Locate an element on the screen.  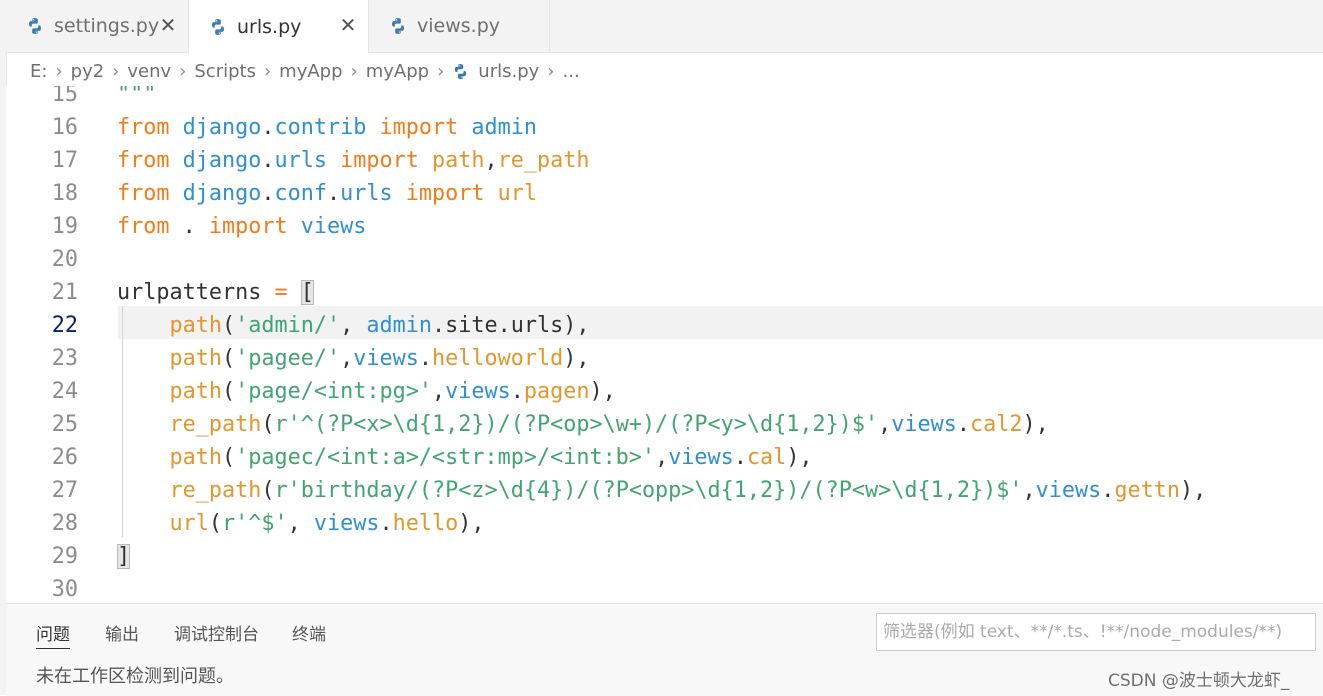
breadcrumb-item: Scripts is located at coordinates (225, 71).